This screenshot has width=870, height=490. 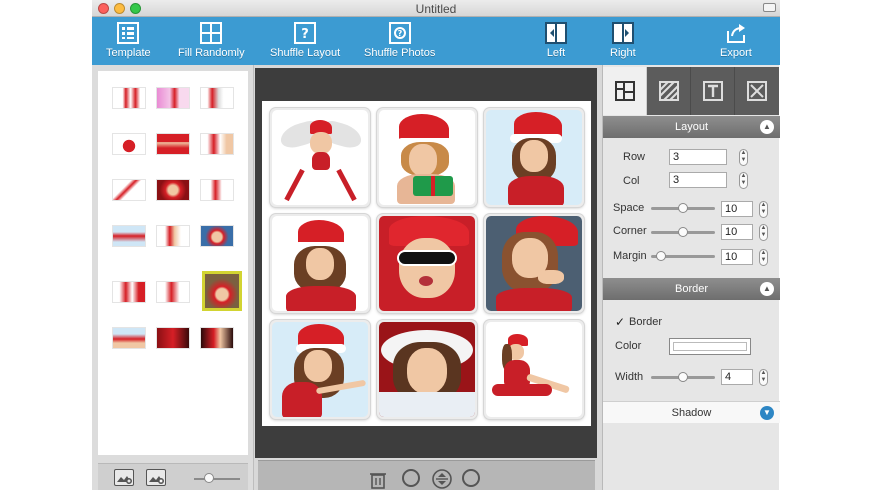 I want to click on rotate-right-button: Right, so click(x=623, y=41).